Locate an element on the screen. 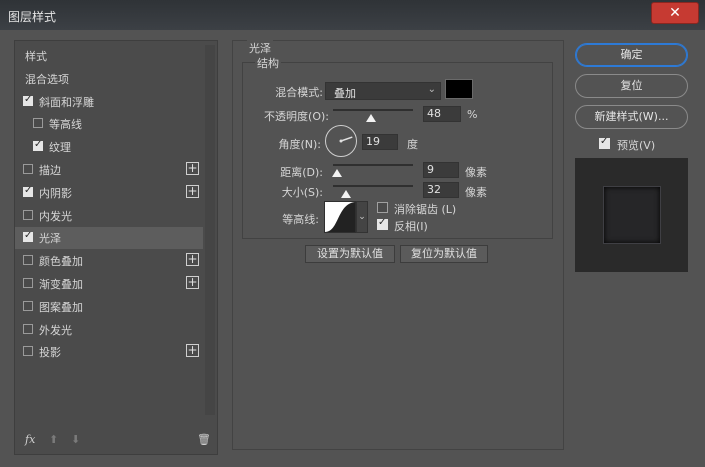 The height and width of the screenshot is (467, 705). move-up-icon: ⬆ is located at coordinates (53, 439).